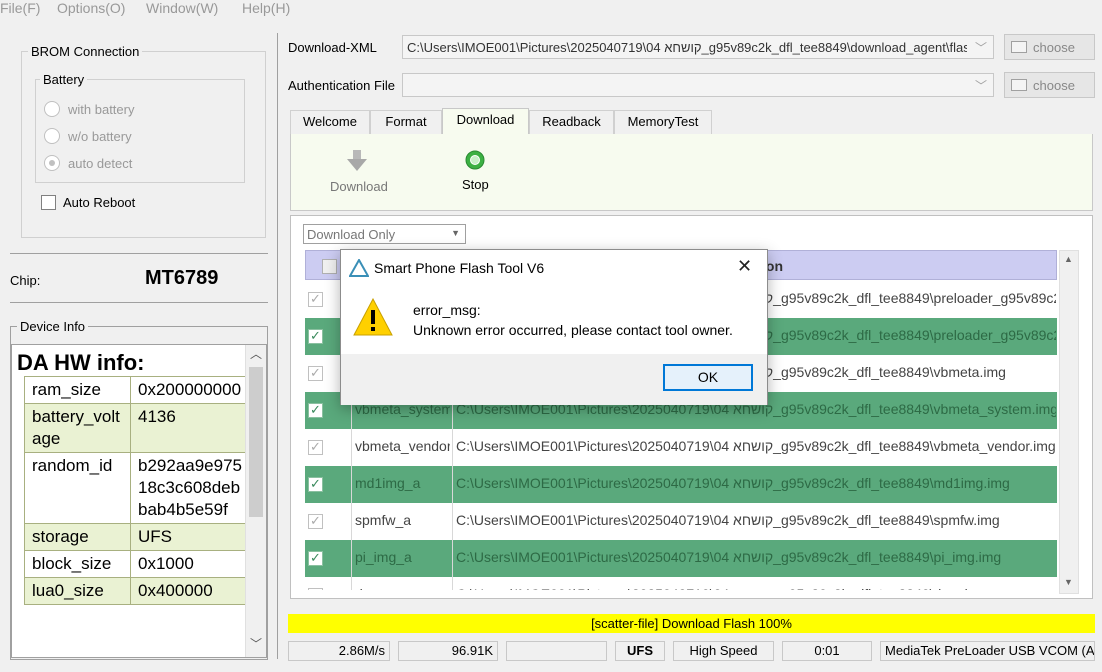 Image resolution: width=1102 pixels, height=672 pixels. What do you see at coordinates (406, 122) in the screenshot?
I see `tab-format: Format` at bounding box center [406, 122].